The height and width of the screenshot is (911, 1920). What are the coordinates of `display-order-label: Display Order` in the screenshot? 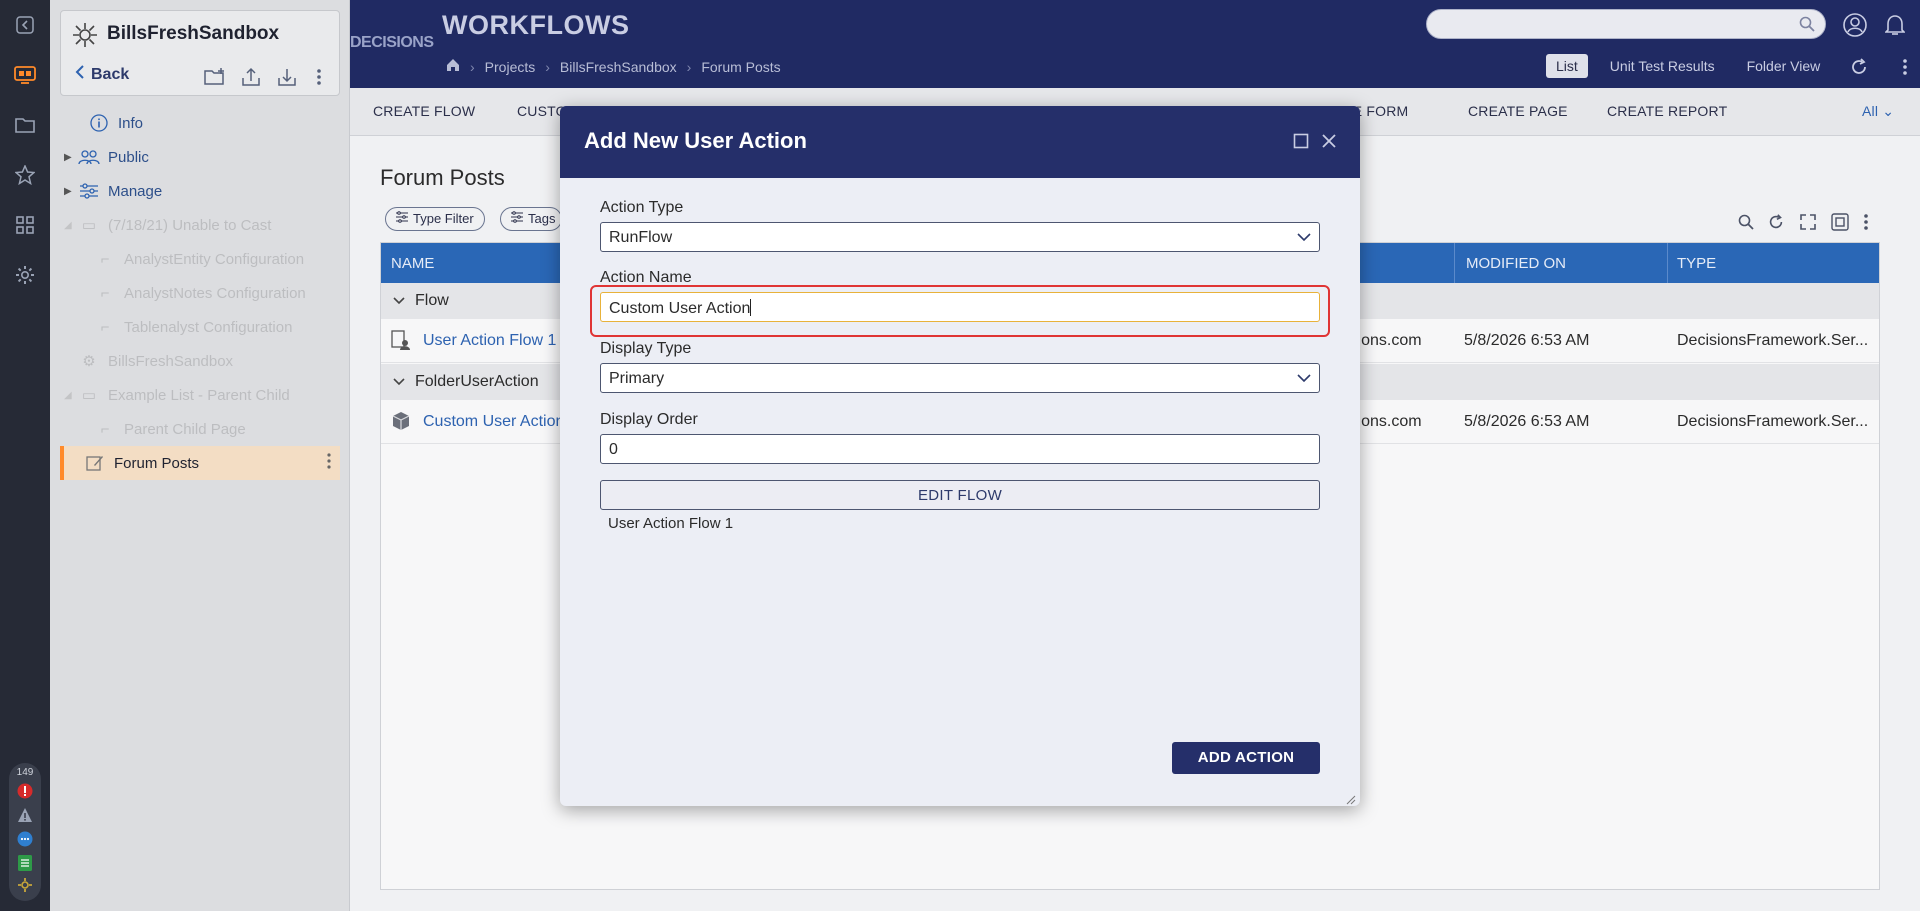 It's located at (649, 419).